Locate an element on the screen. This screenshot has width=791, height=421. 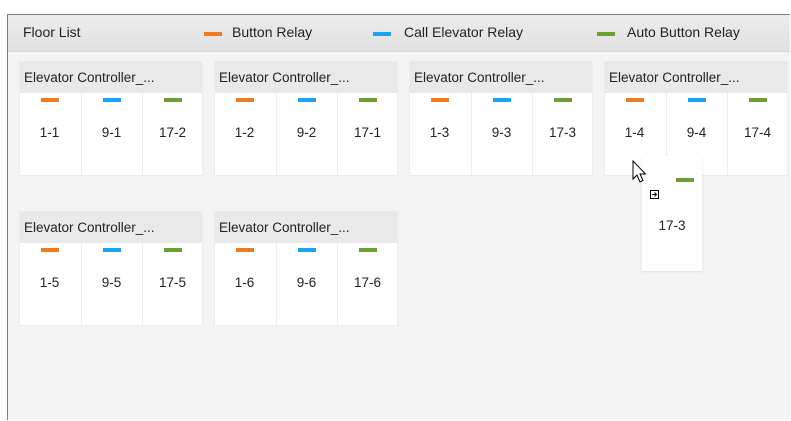
button-relay-legend-label: Button Relay is located at coordinates (272, 32).